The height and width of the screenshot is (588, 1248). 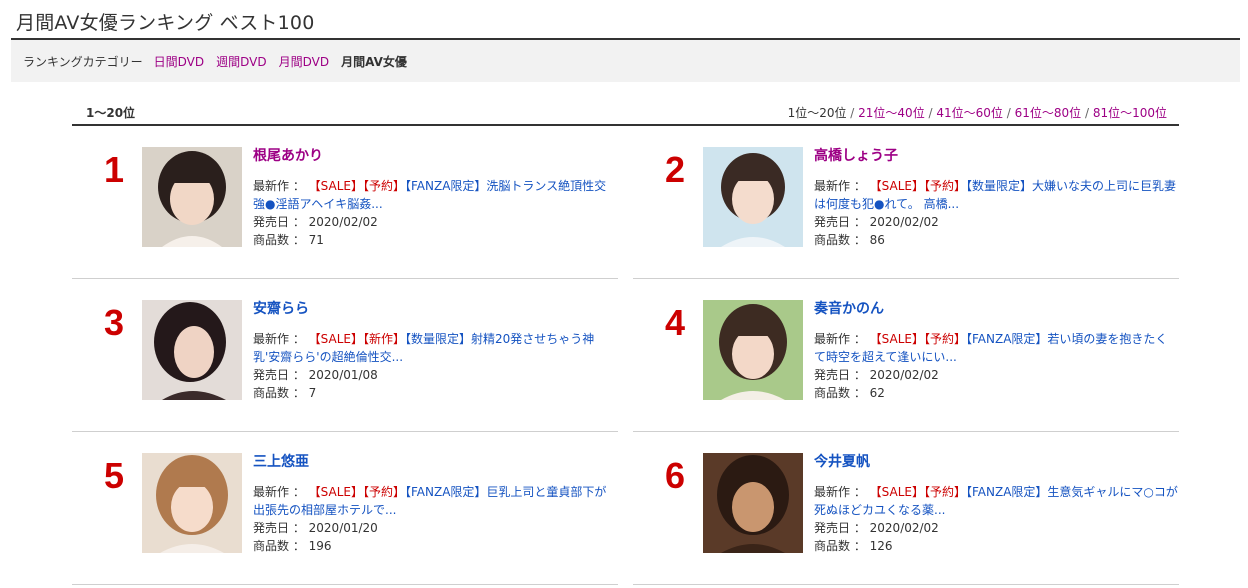 I want to click on category-link-daily-dvd: 日間DVD, so click(x=179, y=61).